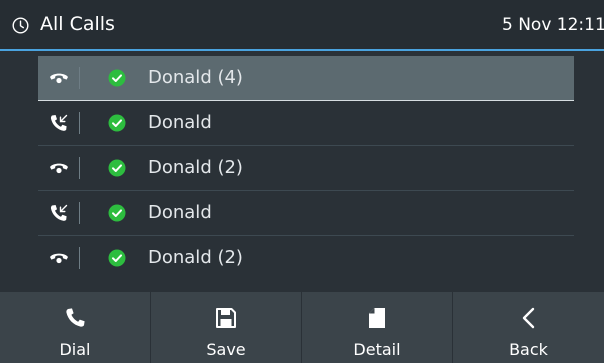 This screenshot has height=363, width=604. What do you see at coordinates (553, 25) in the screenshot?
I see `date-time: 5 Nov 12:11` at bounding box center [553, 25].